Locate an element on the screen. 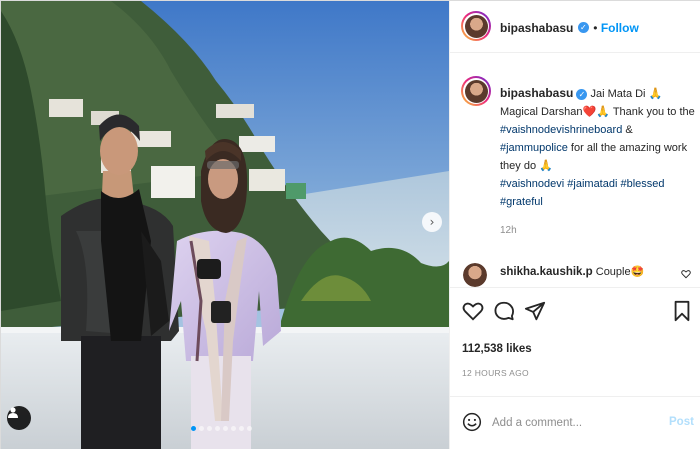  comment-text: shikha.kaushik.p Couple🤩 is located at coordinates (572, 271).